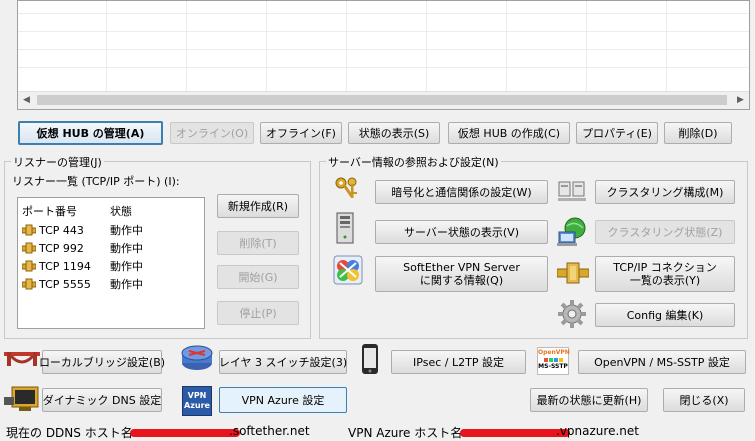 This screenshot has width=755, height=441. Describe the element at coordinates (346, 187) in the screenshot. I see `keys-icon` at that location.